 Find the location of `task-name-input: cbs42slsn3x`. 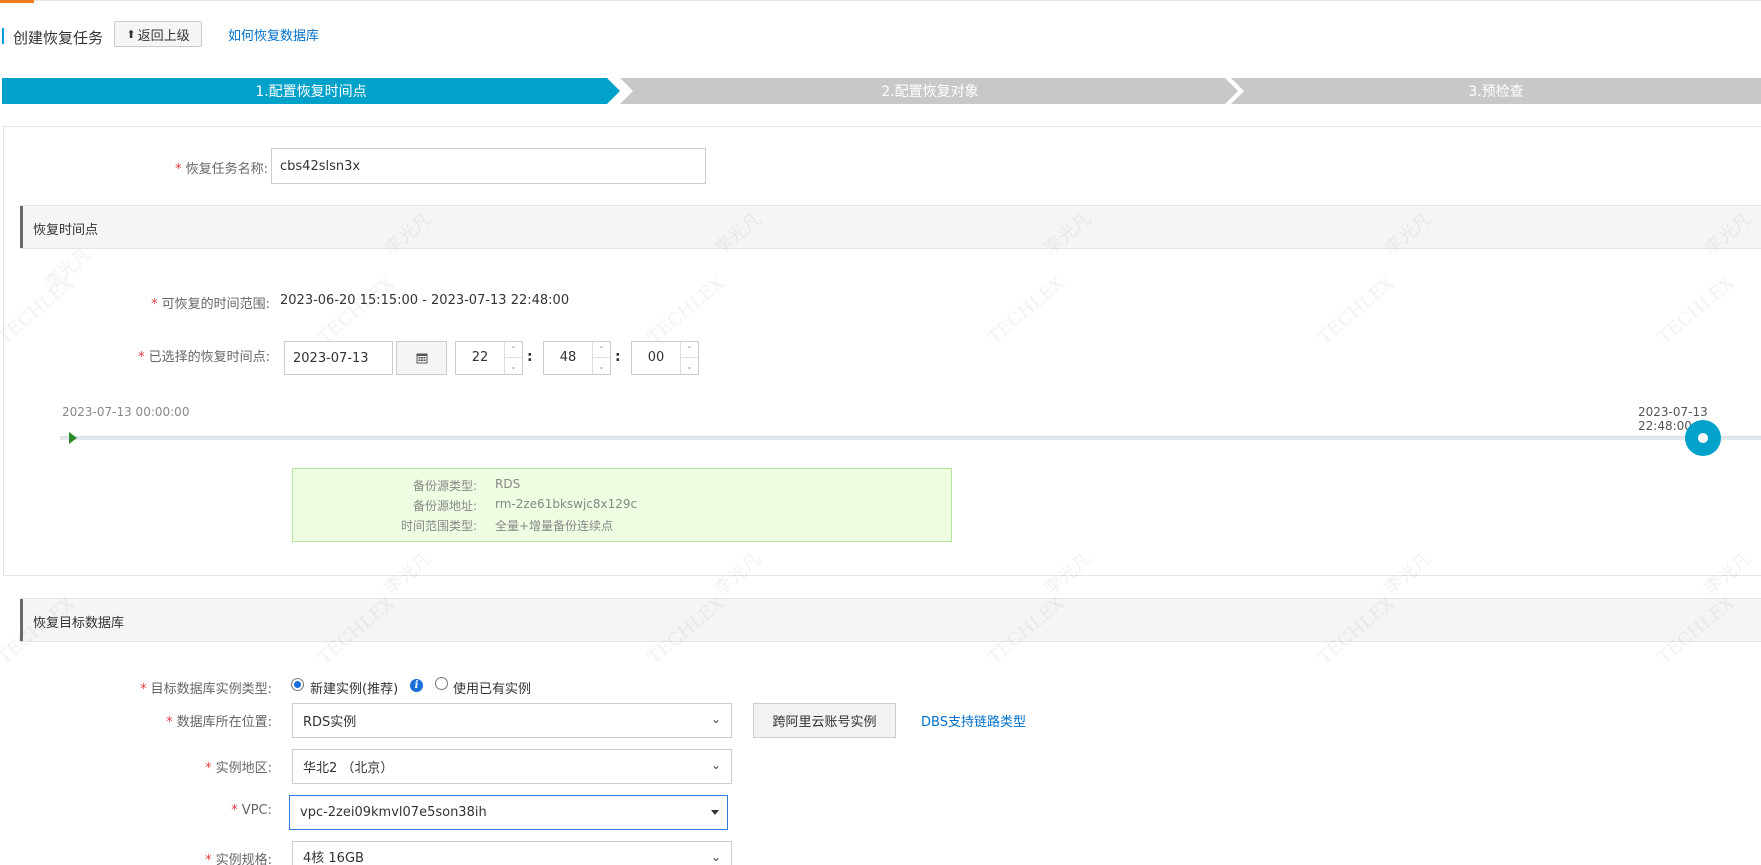

task-name-input: cbs42slsn3x is located at coordinates (488, 166).